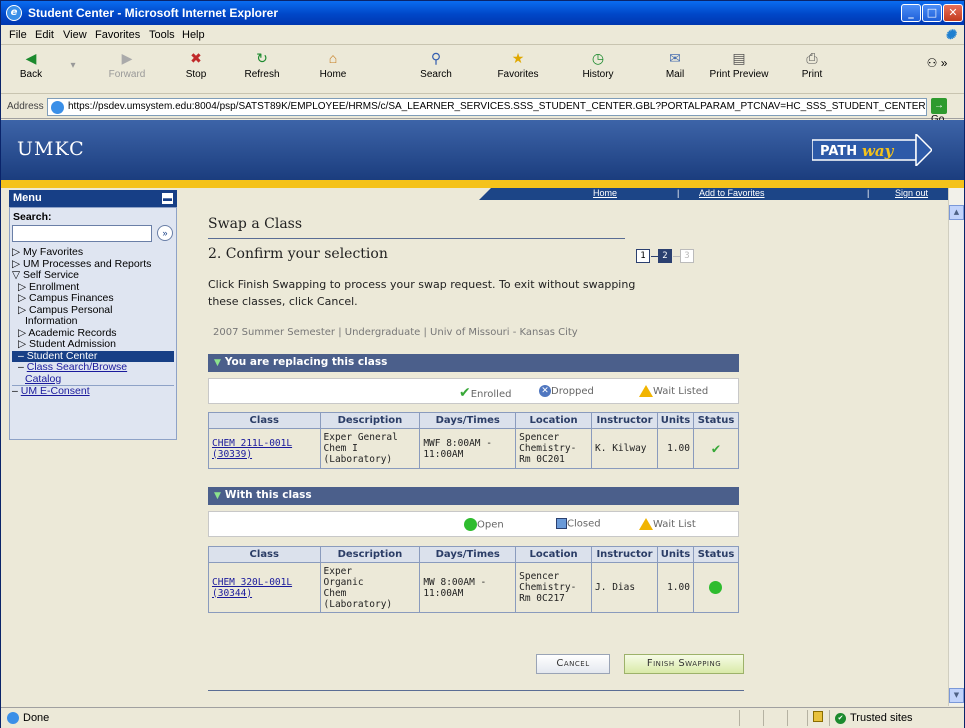 Image resolution: width=965 pixels, height=728 pixels. Describe the element at coordinates (937, 63) in the screenshot. I see `toolbar-more-chevron-icon: ⚇ »` at that location.